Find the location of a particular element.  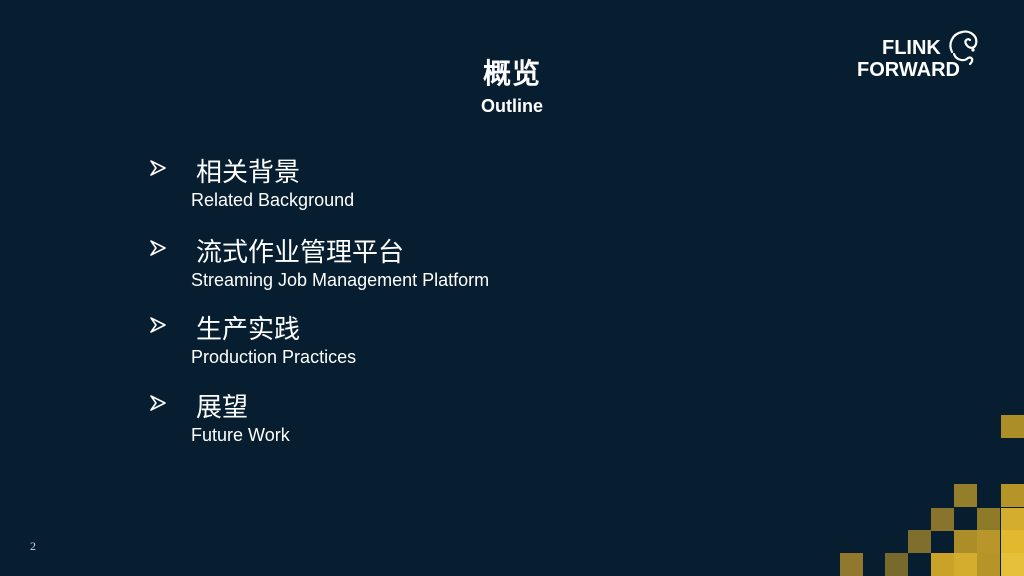

outline-item-label-cn: 展望 is located at coordinates (222, 408).